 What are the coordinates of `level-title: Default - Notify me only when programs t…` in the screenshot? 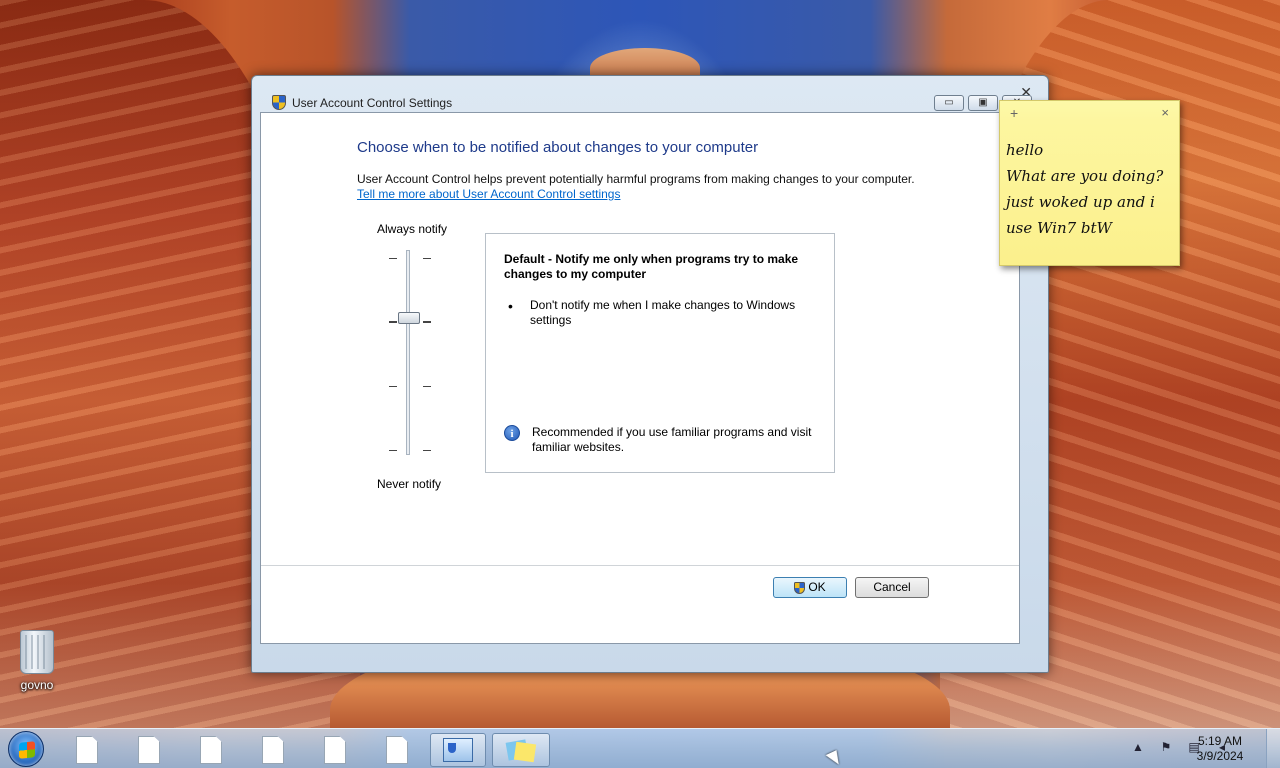 It's located at (651, 266).